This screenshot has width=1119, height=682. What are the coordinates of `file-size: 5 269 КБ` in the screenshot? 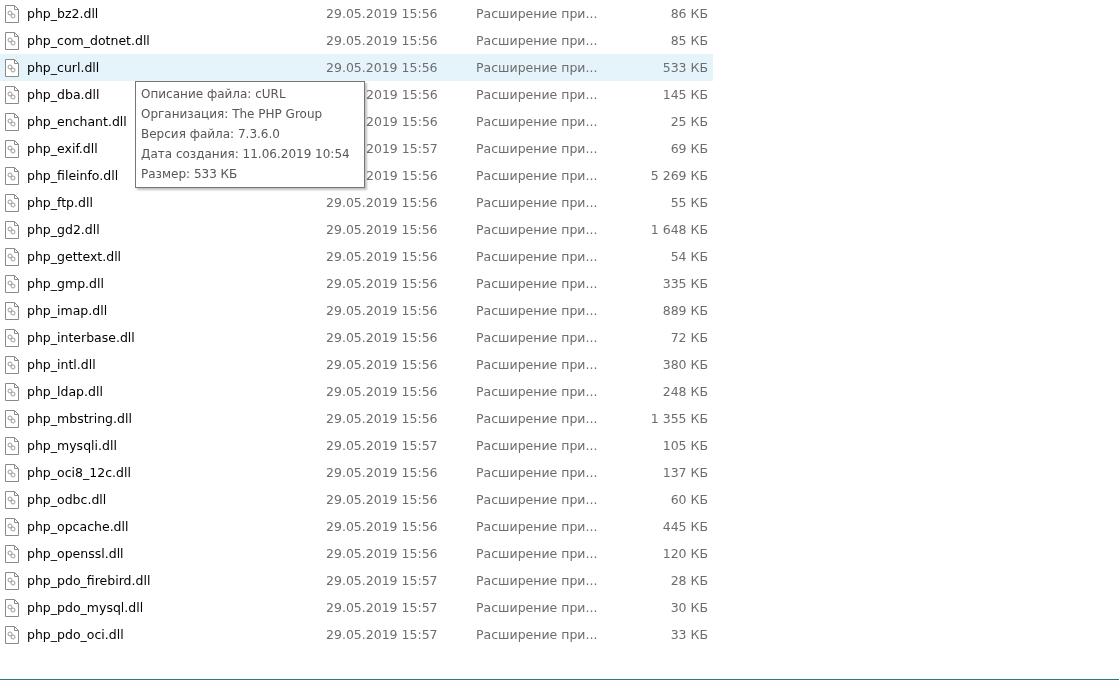 It's located at (678, 175).